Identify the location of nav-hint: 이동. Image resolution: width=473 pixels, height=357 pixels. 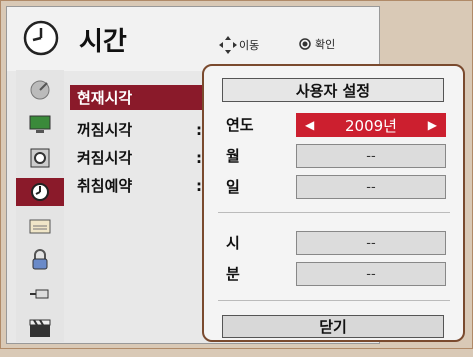
(239, 45).